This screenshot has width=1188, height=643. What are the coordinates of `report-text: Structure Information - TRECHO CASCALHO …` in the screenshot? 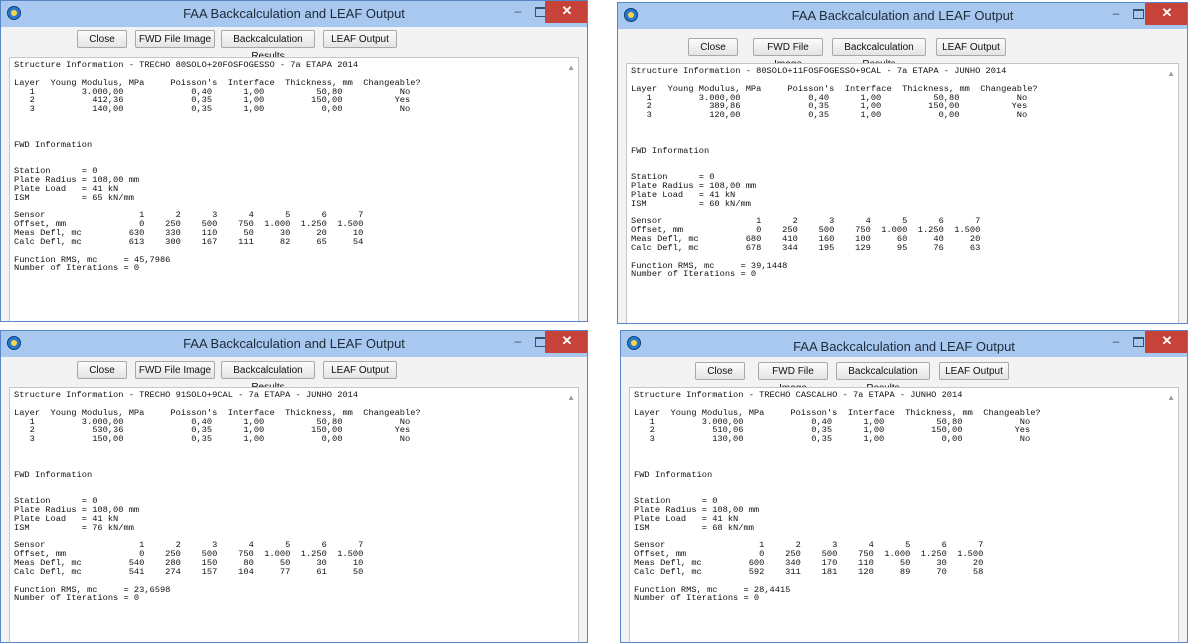 It's located at (837, 497).